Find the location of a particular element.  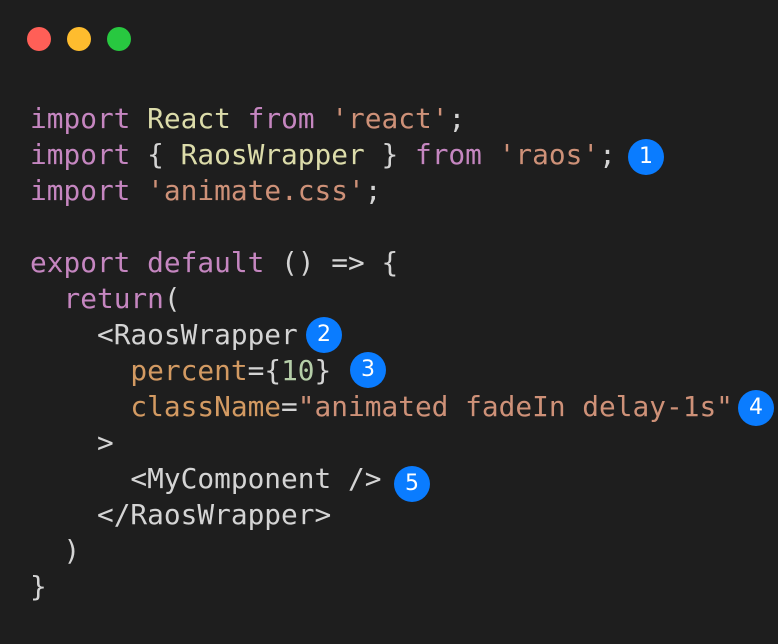

code-token-string: 'raos' is located at coordinates (549, 154).